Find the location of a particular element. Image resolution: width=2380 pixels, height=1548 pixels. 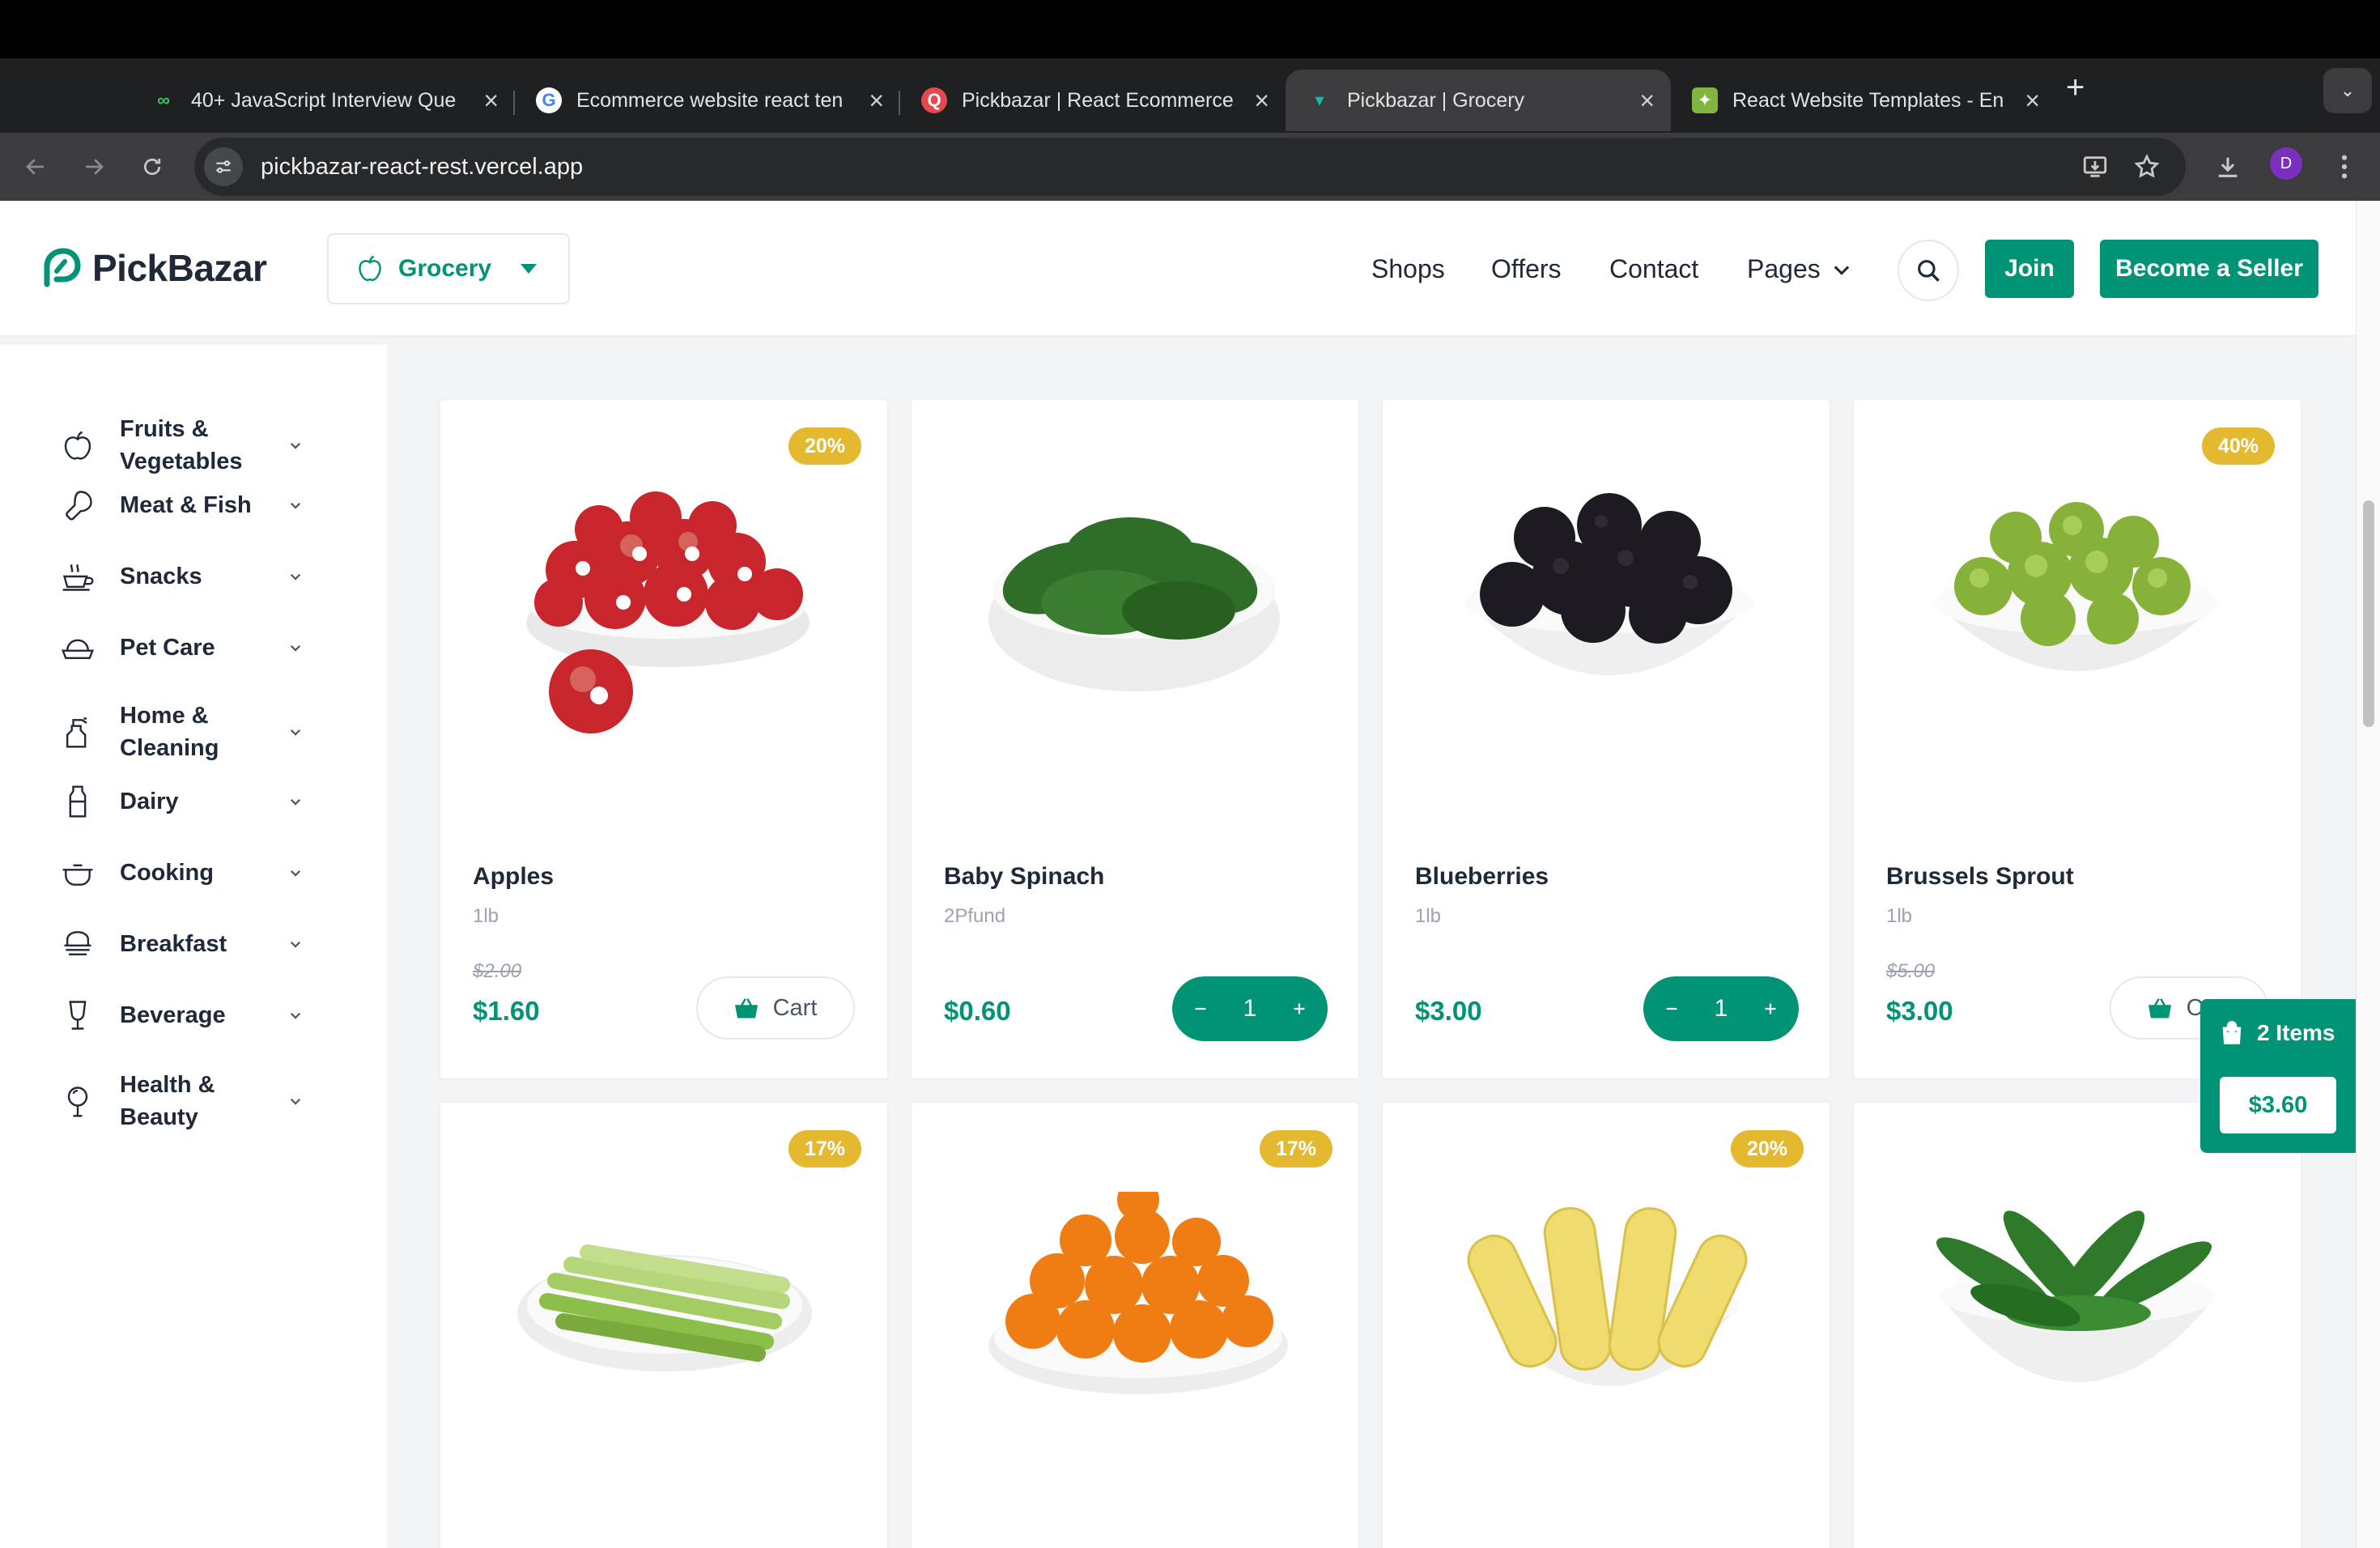

tab-title: 40+ JavaScript Interview Que is located at coordinates (324, 100).